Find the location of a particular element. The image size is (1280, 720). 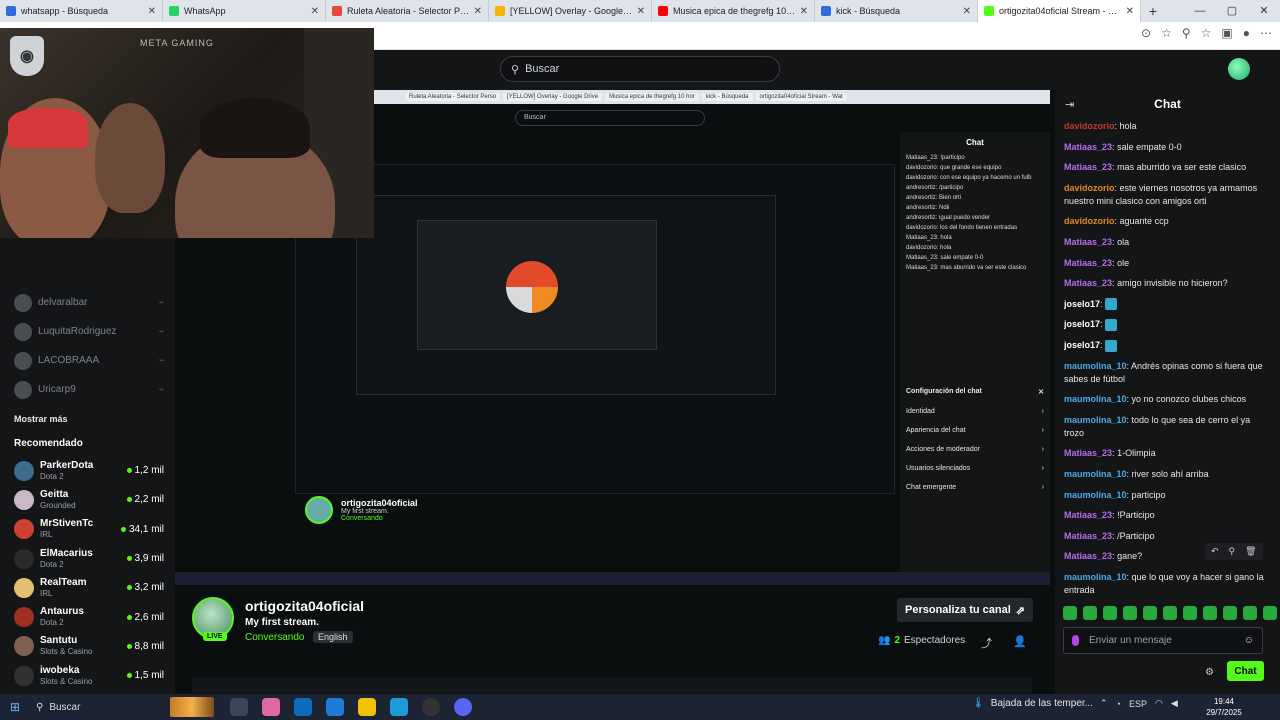

chat-message: maumolina_10: river solo ahí arriba is located at coordinates (1166, 474).